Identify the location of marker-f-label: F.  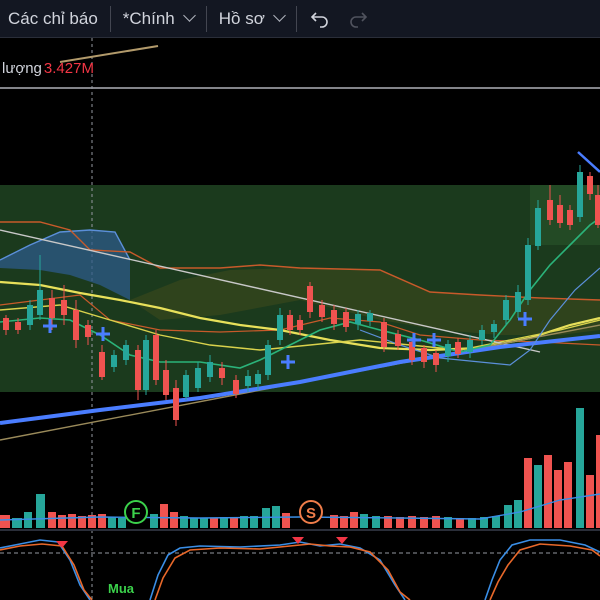
(135, 513).